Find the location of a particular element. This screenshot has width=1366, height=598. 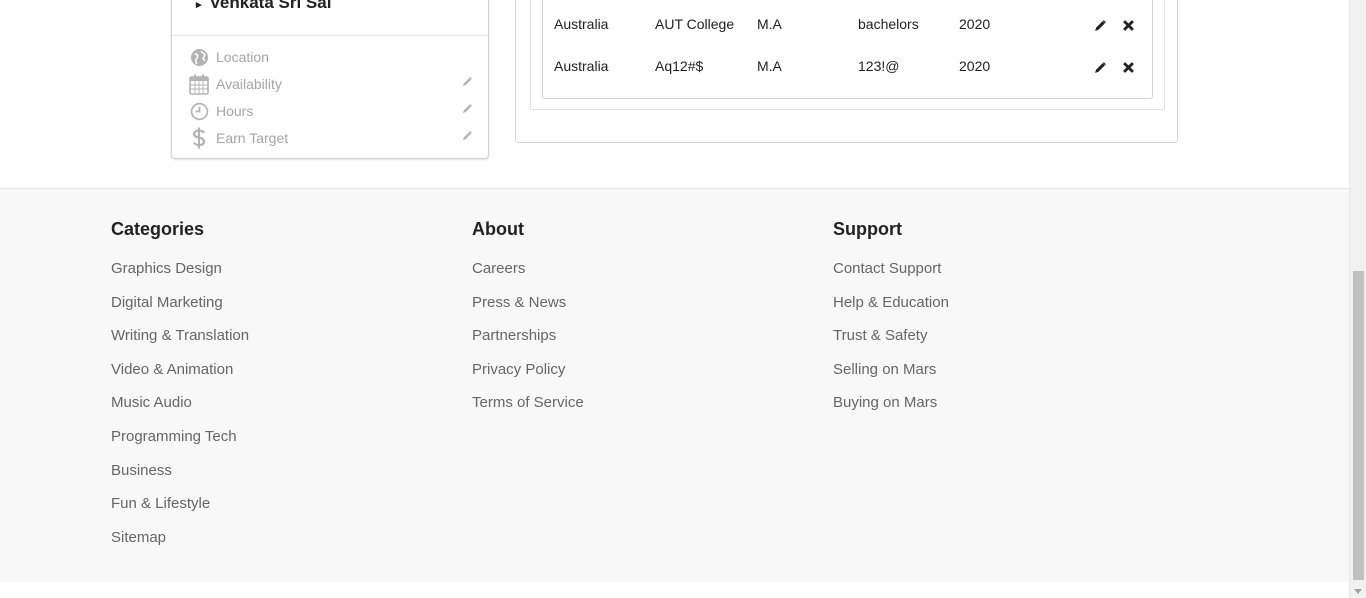

footer-link: Terms of Service is located at coordinates (528, 410).